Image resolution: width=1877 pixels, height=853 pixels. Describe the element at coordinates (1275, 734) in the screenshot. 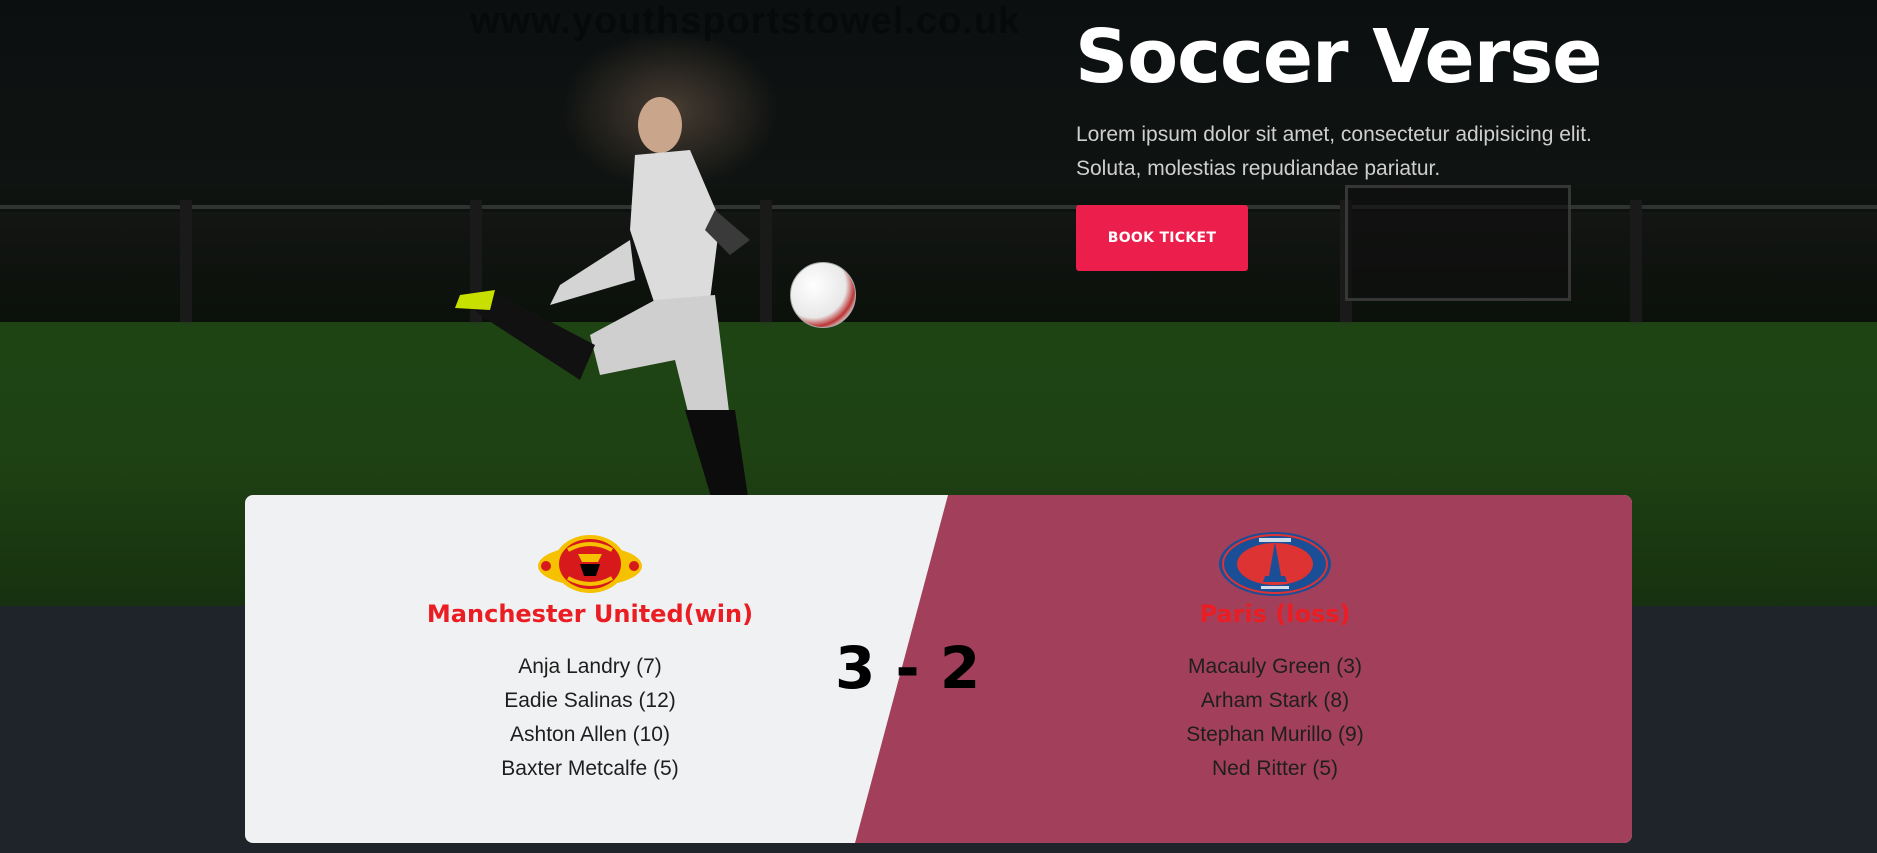

I see `list-item: Stephan Murillo (9)` at that location.